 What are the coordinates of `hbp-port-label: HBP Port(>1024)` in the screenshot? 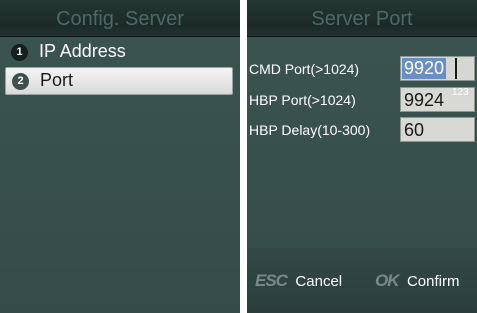 It's located at (302, 100).